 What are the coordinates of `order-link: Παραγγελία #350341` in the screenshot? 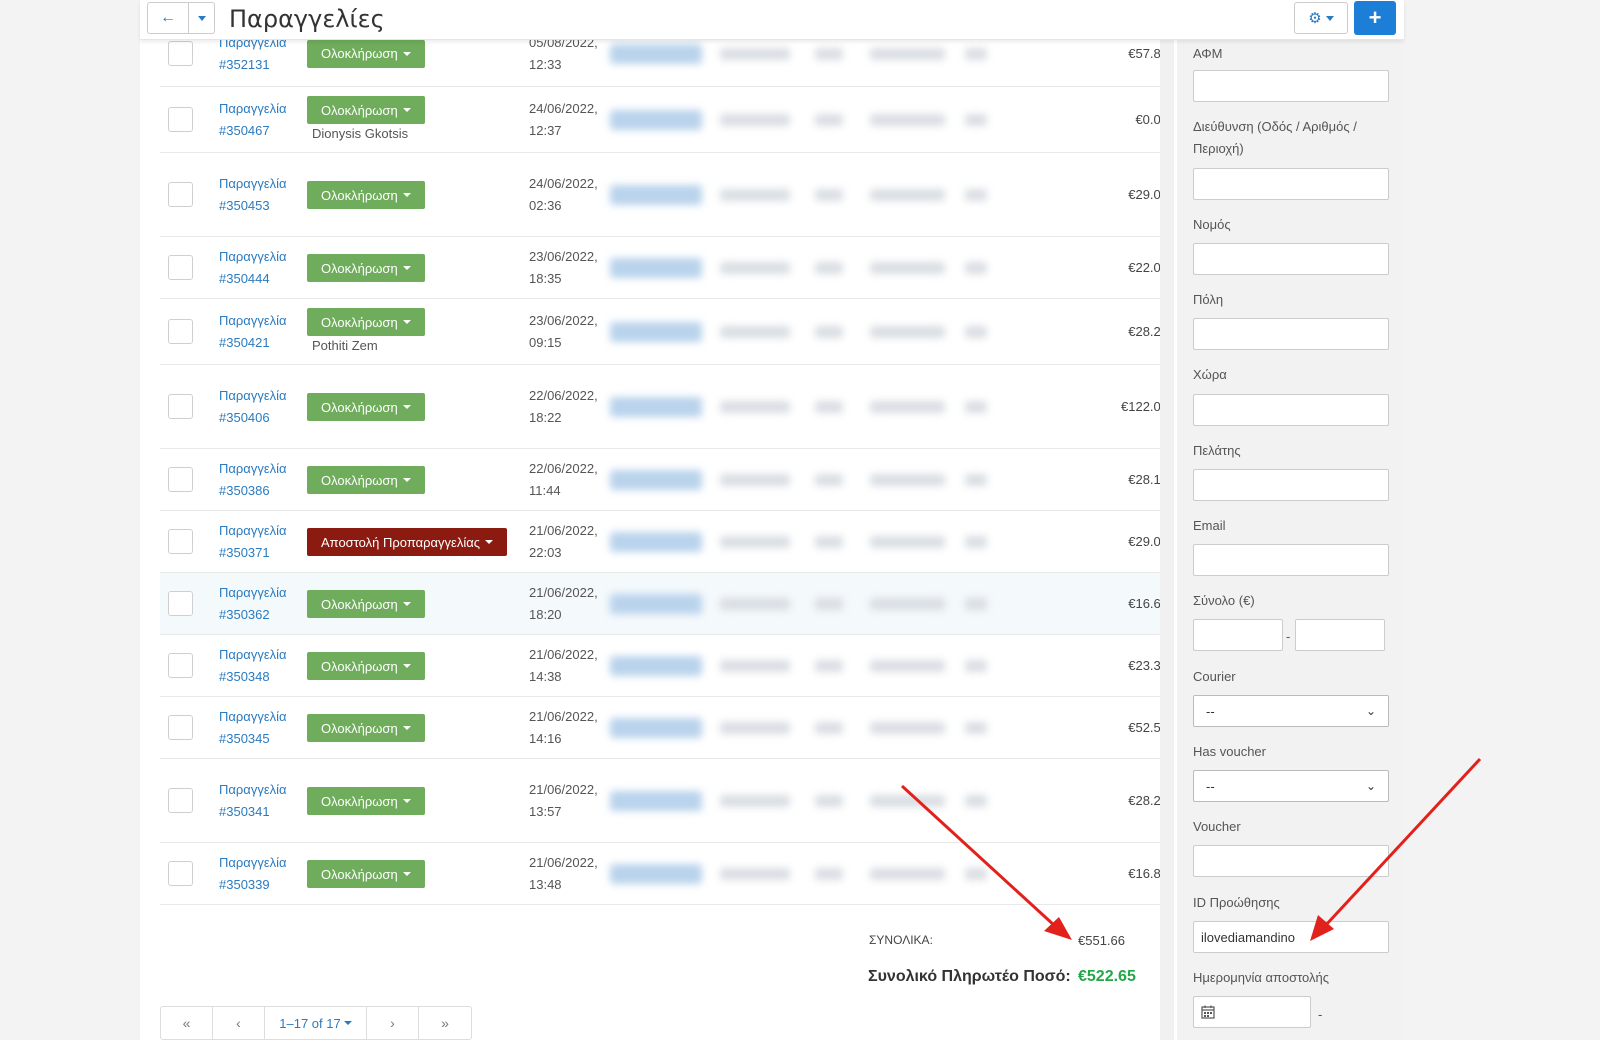 It's located at (253, 801).